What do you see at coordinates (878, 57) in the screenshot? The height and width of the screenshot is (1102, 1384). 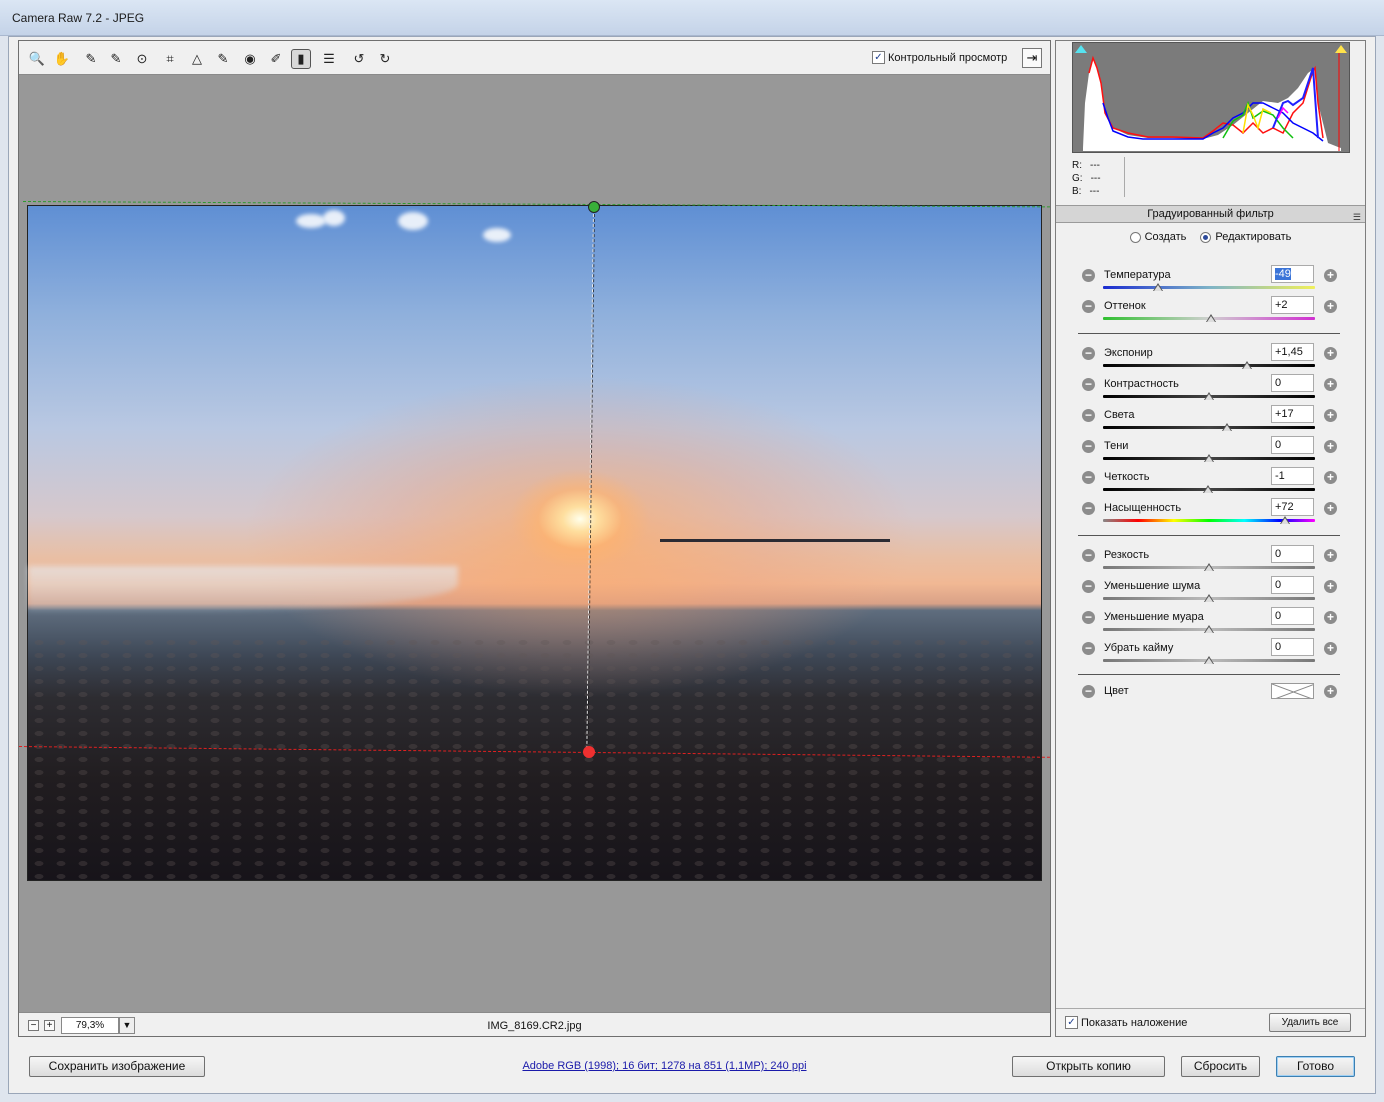 I see `preview-checkbox: ✓` at bounding box center [878, 57].